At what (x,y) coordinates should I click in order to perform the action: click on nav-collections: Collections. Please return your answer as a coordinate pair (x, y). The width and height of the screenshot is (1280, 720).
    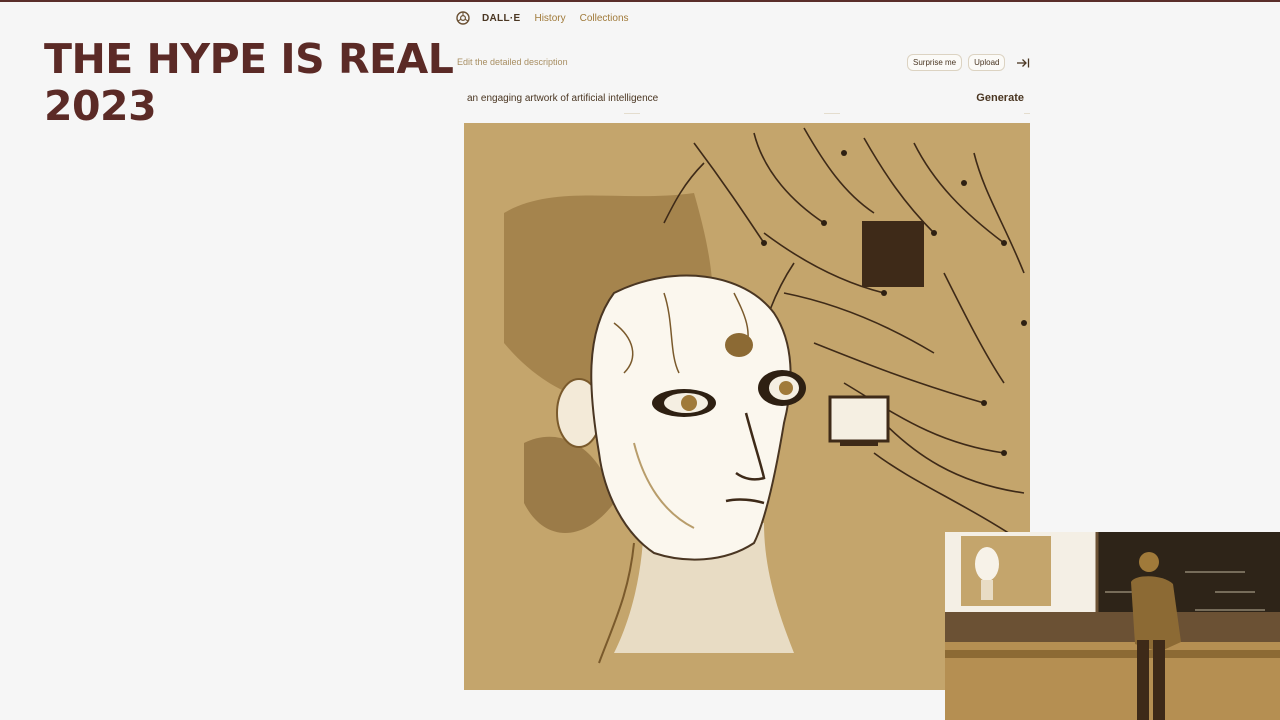
    Looking at the image, I should click on (604, 18).